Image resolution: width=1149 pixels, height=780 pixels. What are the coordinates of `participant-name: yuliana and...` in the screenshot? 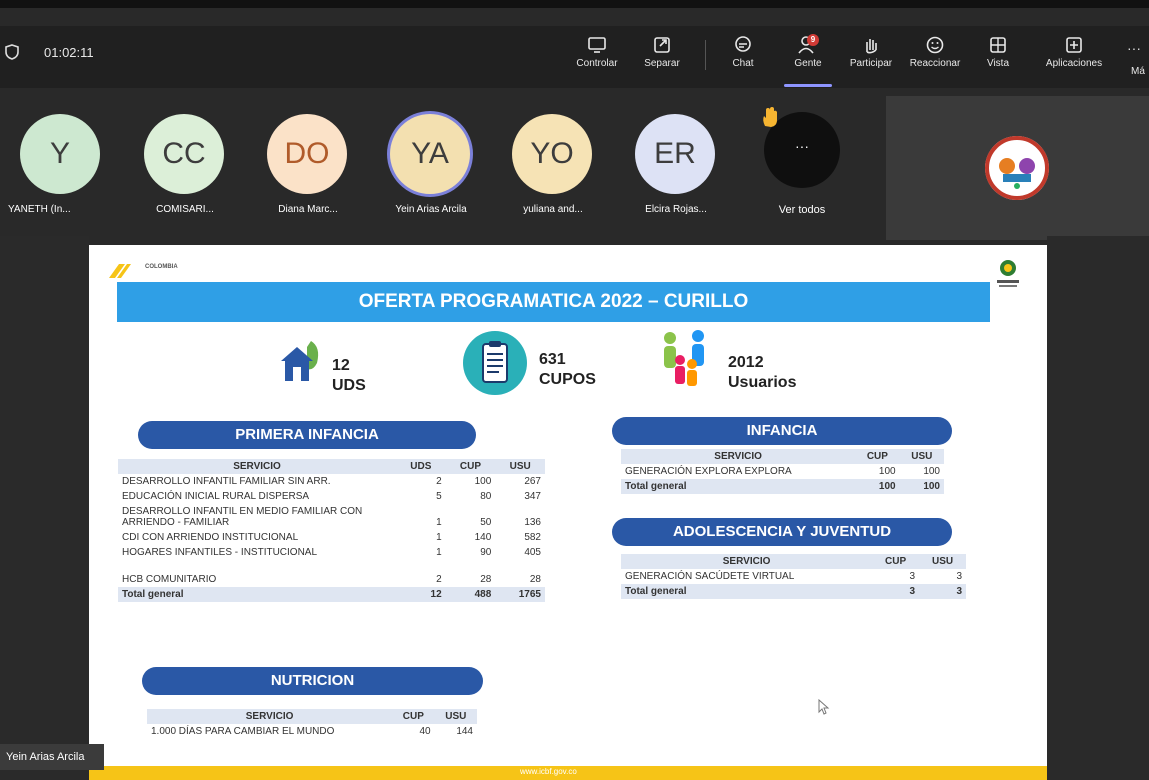 It's located at (553, 209).